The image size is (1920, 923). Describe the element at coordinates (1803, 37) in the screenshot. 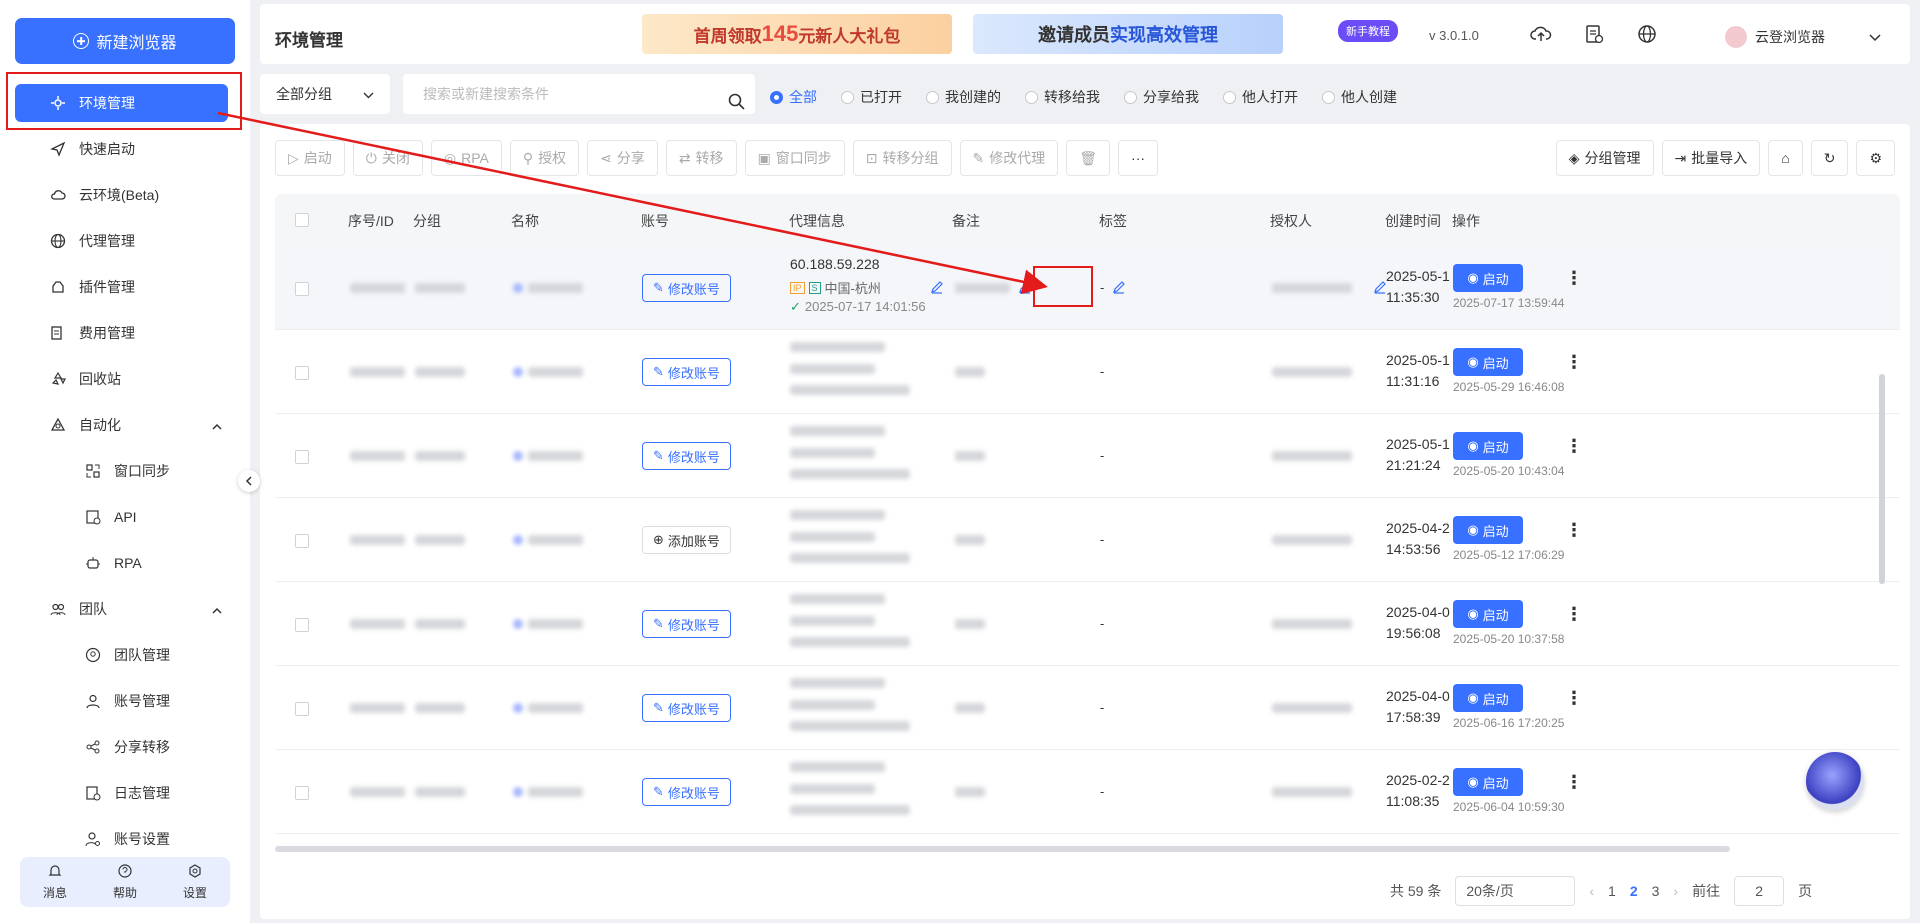

I see `user-menu: 云登浏览器` at that location.